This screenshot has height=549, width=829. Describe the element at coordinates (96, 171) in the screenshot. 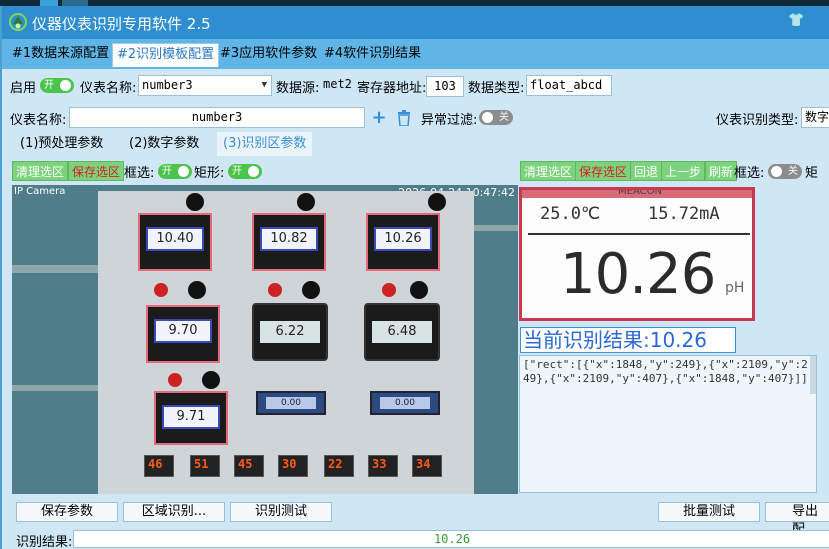

I see `save-selection-button: 保存选区` at that location.